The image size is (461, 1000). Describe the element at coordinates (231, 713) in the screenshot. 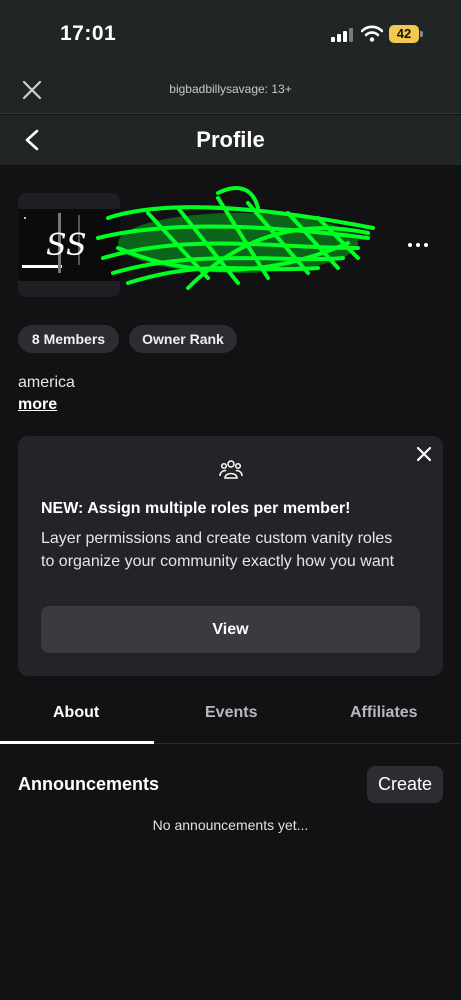

I see `tab-events: Events` at that location.